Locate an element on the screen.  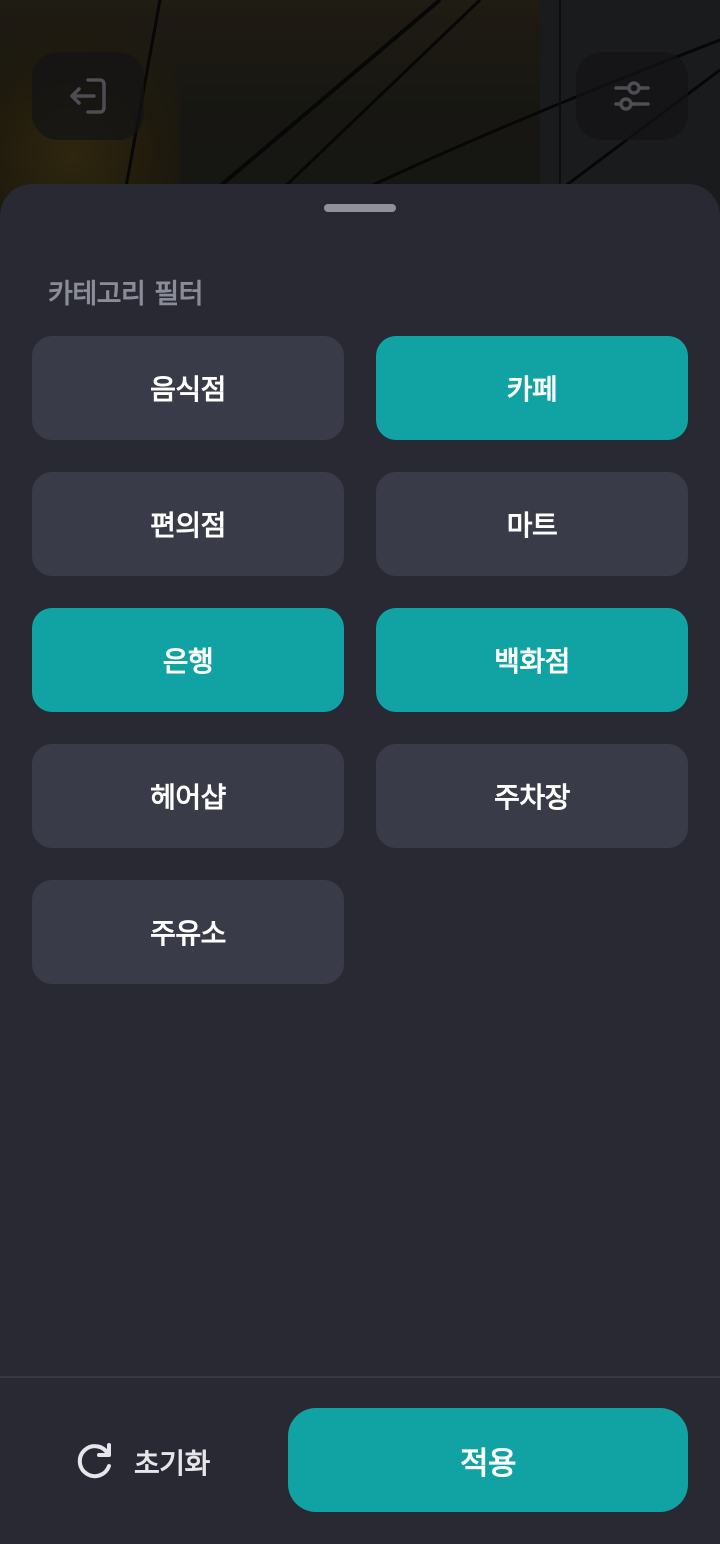
filter-button is located at coordinates (632, 96).